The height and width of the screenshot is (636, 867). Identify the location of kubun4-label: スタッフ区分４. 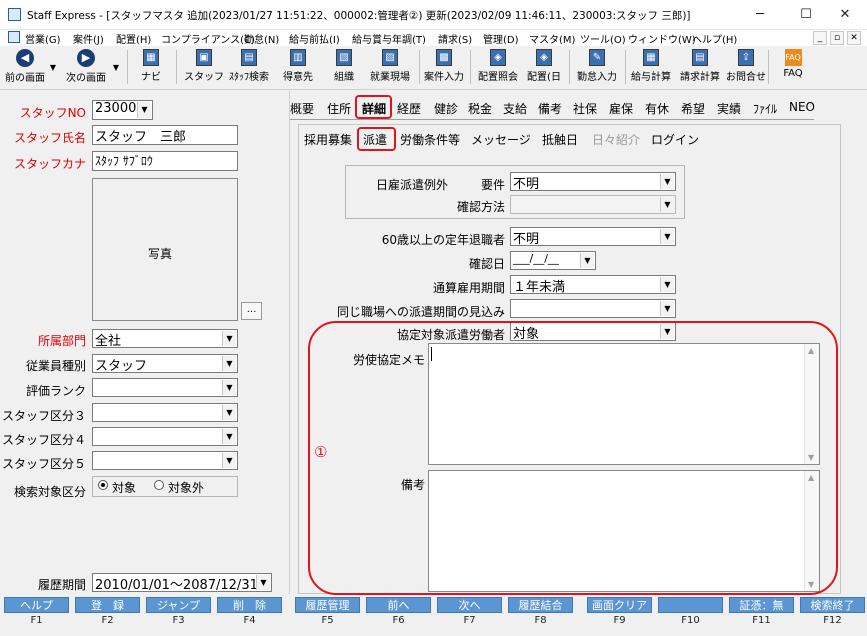
(43, 440).